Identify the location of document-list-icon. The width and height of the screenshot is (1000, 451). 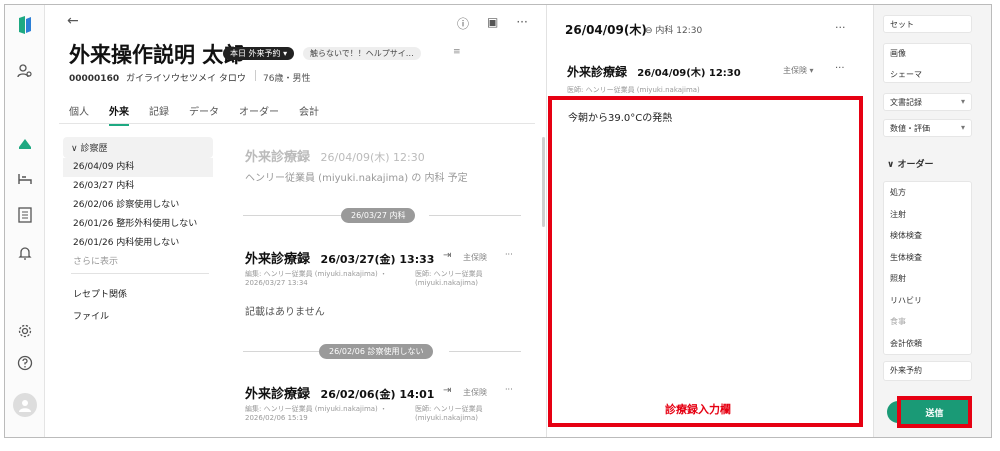
(25, 215).